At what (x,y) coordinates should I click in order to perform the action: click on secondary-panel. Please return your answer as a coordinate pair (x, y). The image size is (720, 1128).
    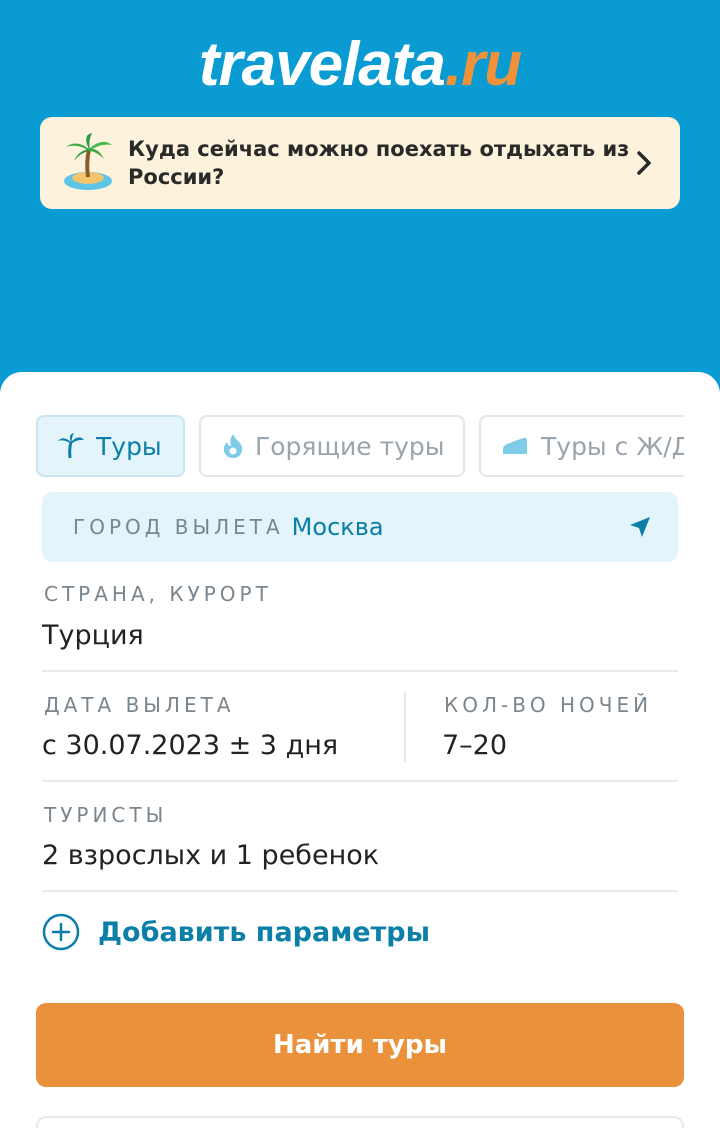
    Looking at the image, I should click on (360, 1122).